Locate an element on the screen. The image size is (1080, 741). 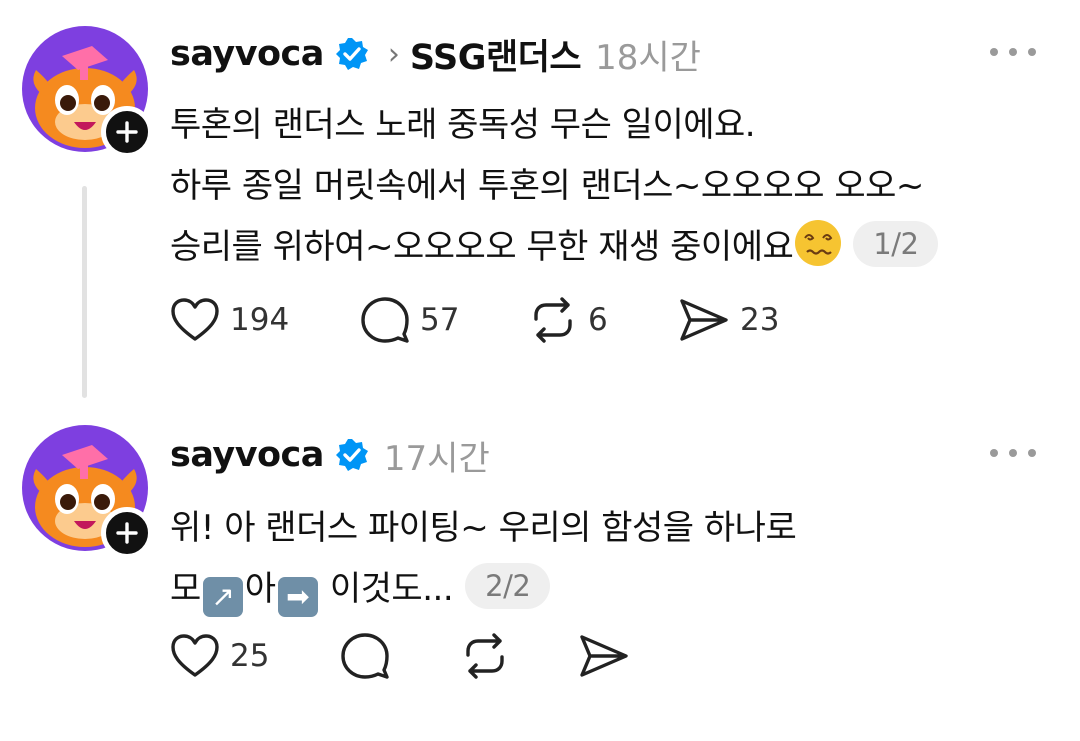
post-header: sayvoca 17시간 is located at coordinates (330, 455).